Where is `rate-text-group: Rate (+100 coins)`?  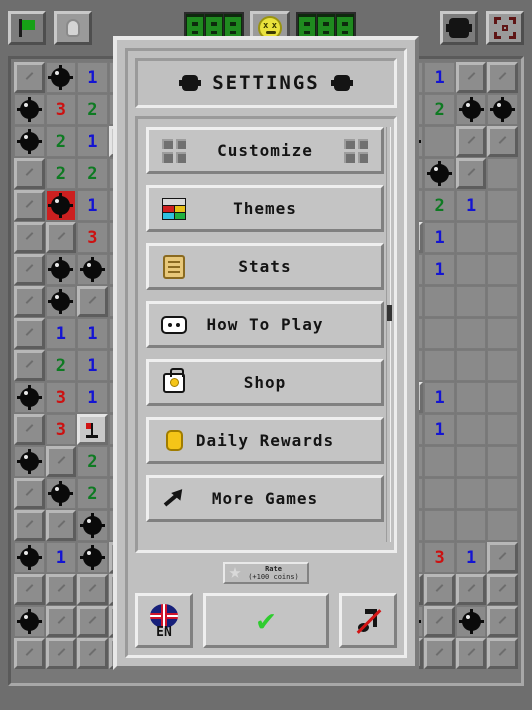 rate-text-group: Rate (+100 coins) is located at coordinates (273, 573).